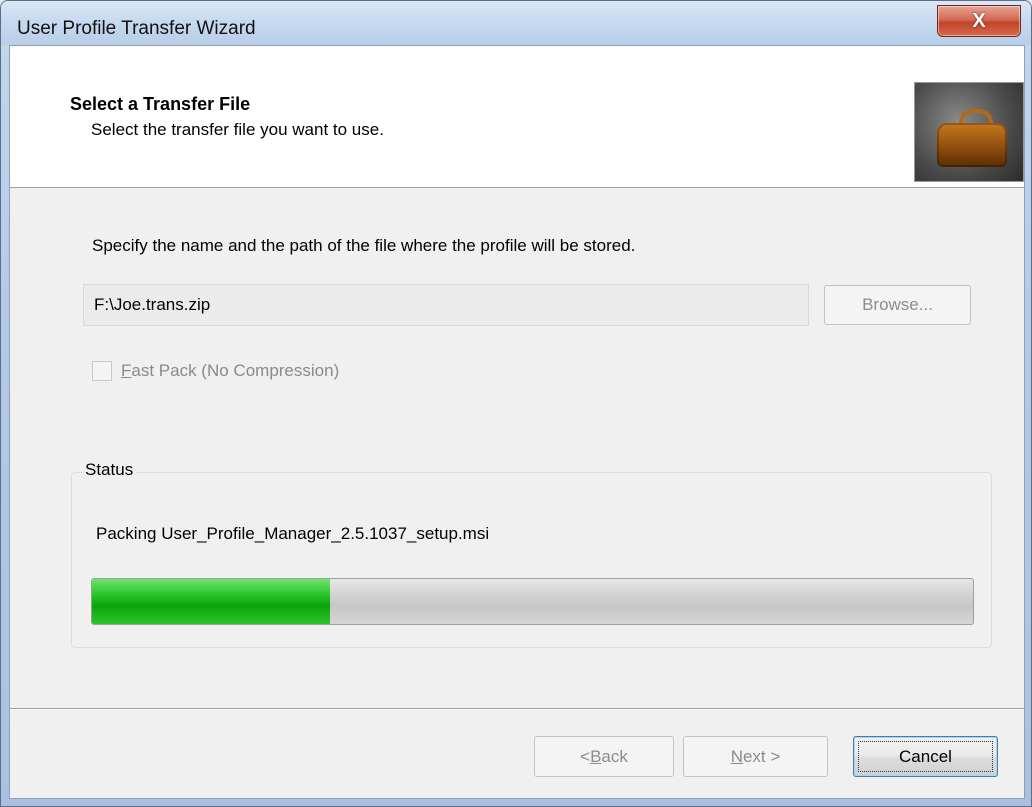  I want to click on window-title: User Profile Transfer Wizard, so click(136, 28).